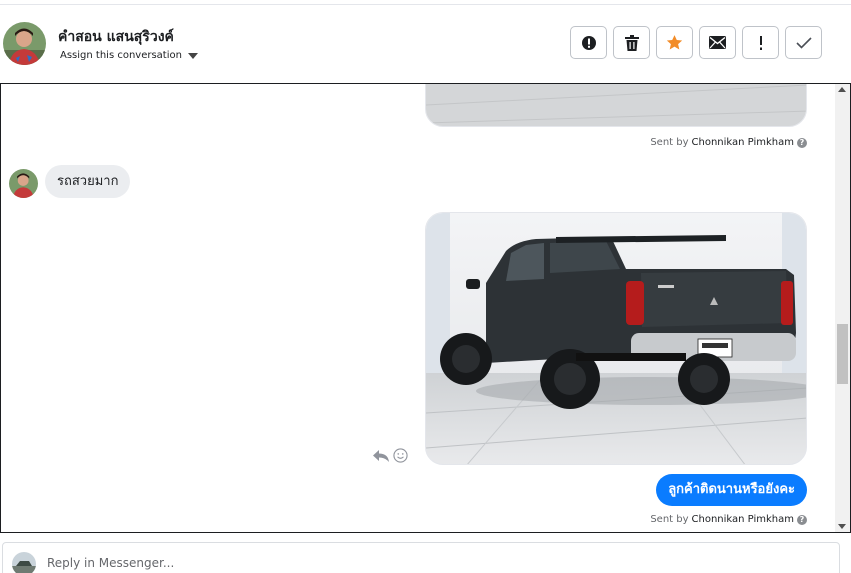  I want to click on star-icon, so click(674, 42).